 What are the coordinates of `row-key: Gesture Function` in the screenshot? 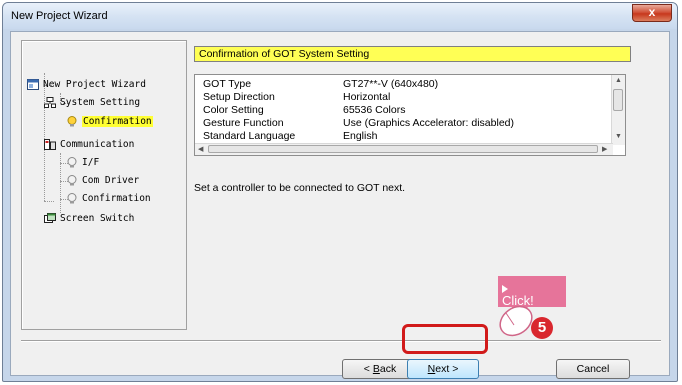 It's located at (243, 123).